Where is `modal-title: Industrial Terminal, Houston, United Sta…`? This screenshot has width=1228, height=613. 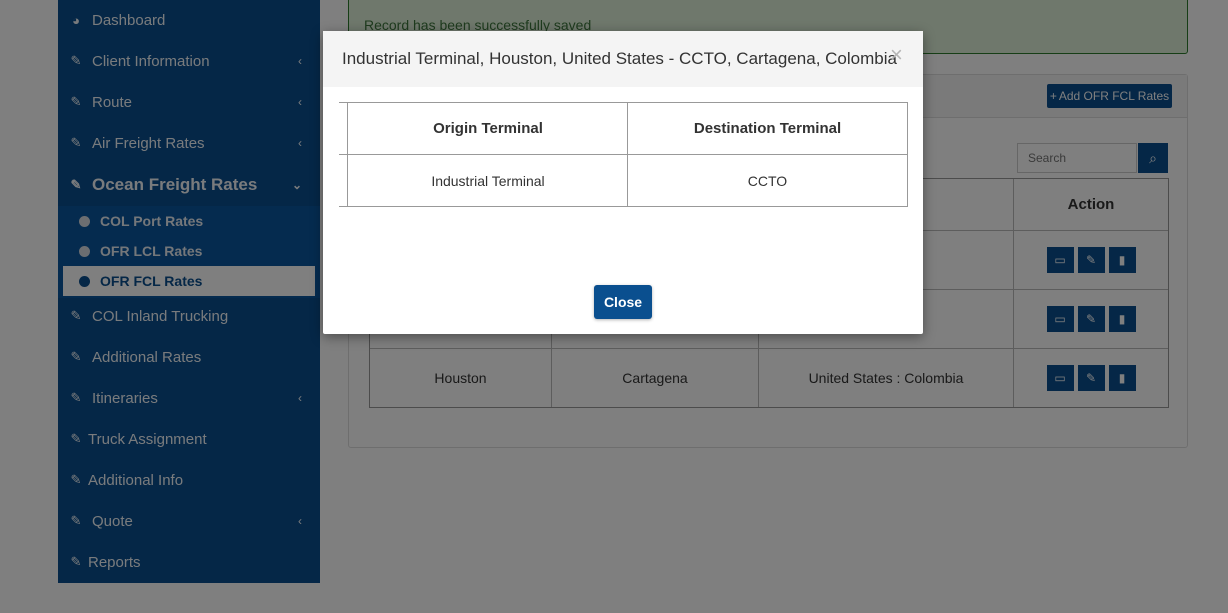 modal-title: Industrial Terminal, Houston, United Sta… is located at coordinates (619, 58).